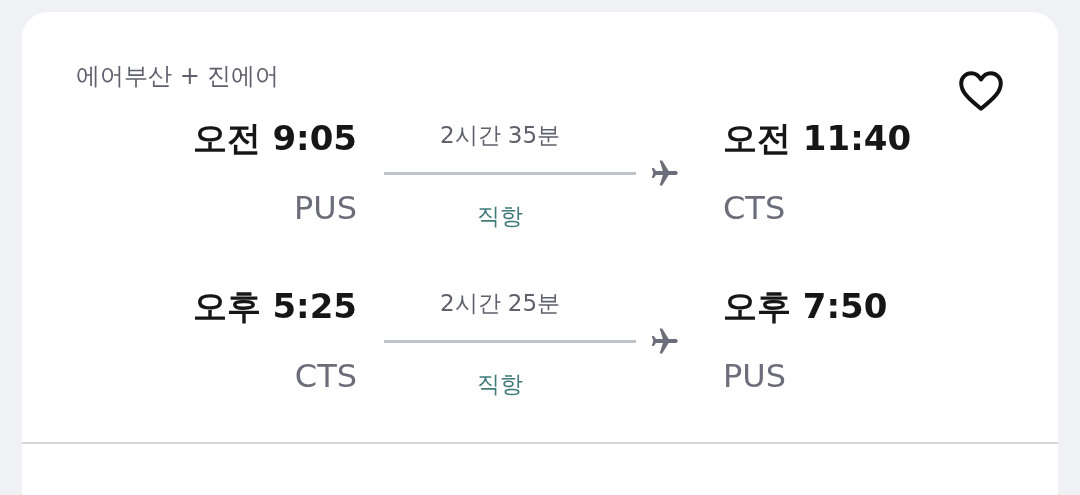 The height and width of the screenshot is (495, 1080). I want to click on arrival-time: 오후 7:50, so click(805, 306).